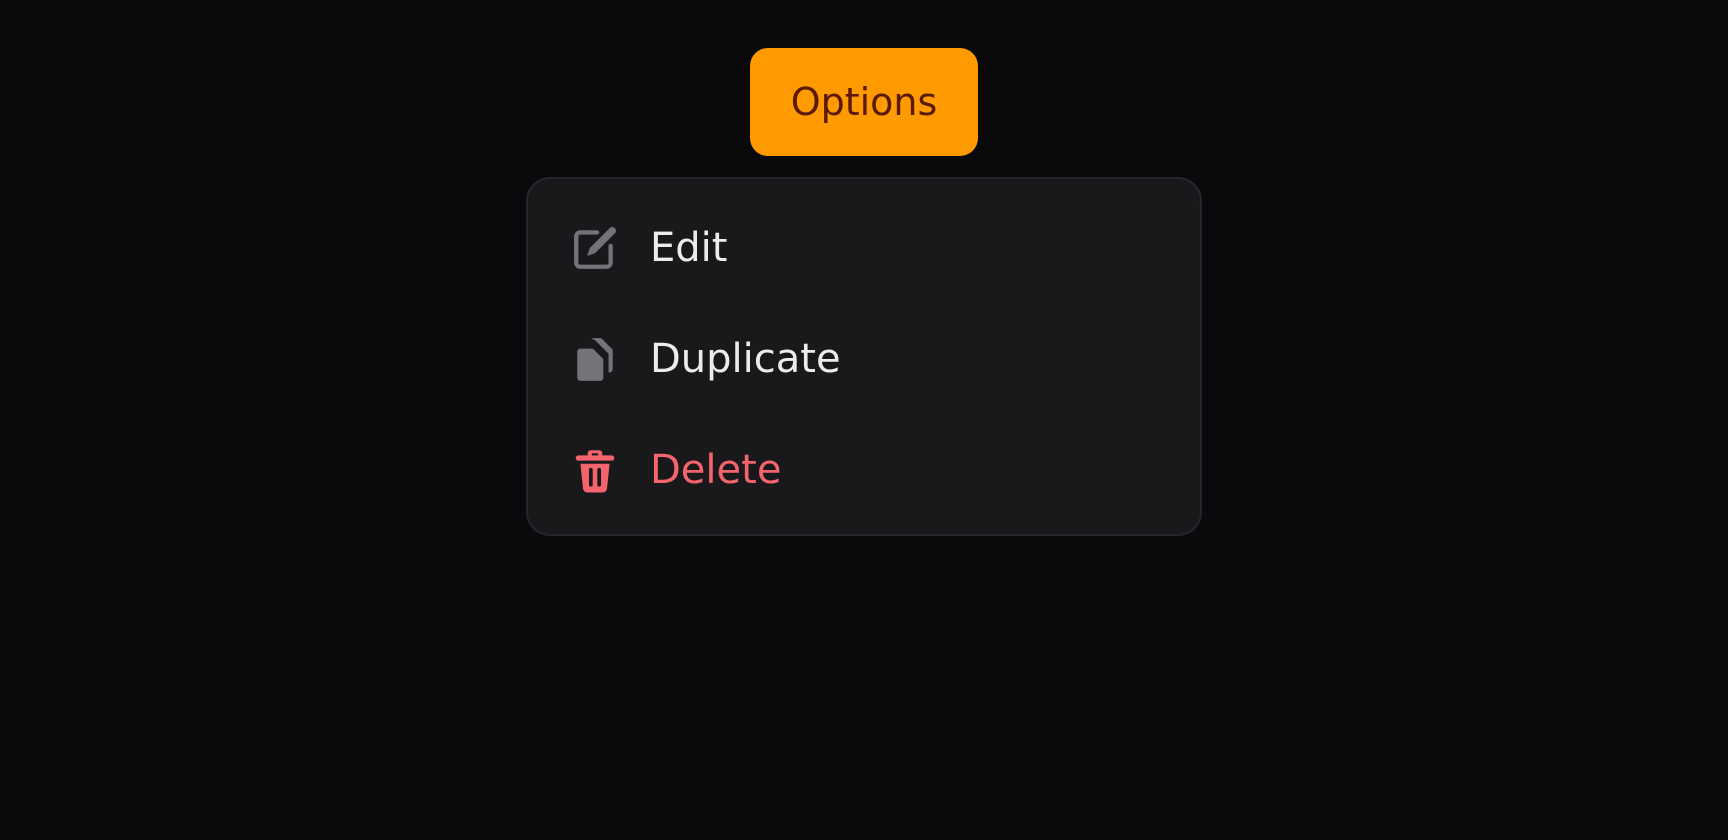 This screenshot has width=1728, height=840. Describe the element at coordinates (864, 469) in the screenshot. I see `menu-item-delete: Delete` at that location.